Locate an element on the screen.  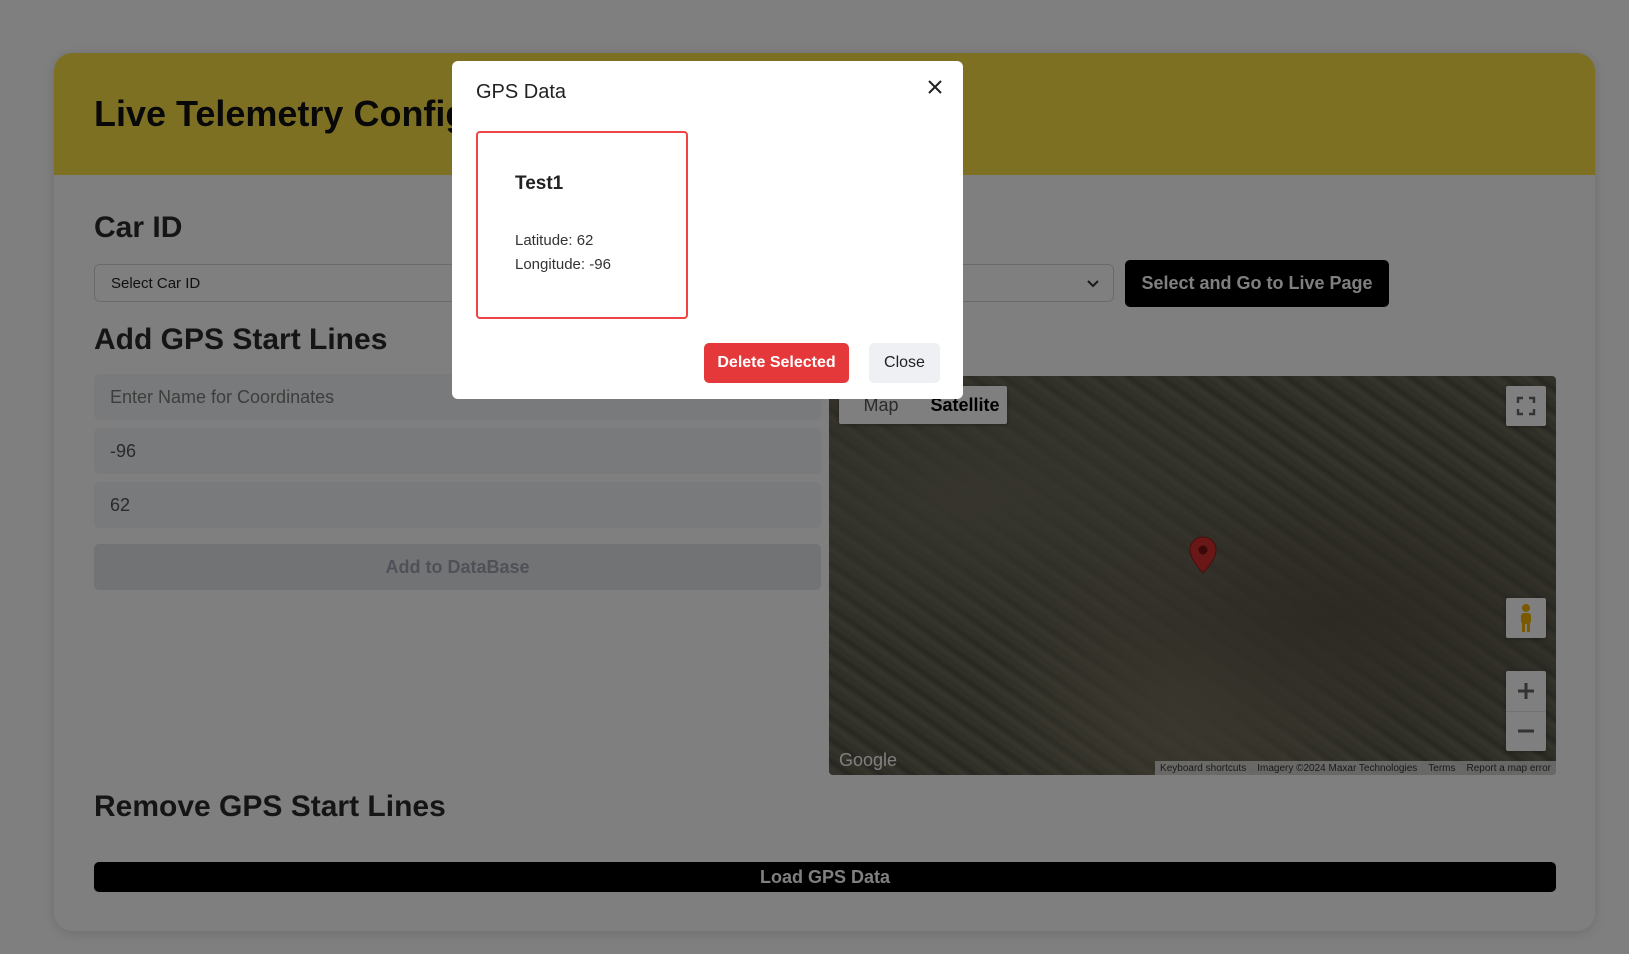
close-icon is located at coordinates (935, 87).